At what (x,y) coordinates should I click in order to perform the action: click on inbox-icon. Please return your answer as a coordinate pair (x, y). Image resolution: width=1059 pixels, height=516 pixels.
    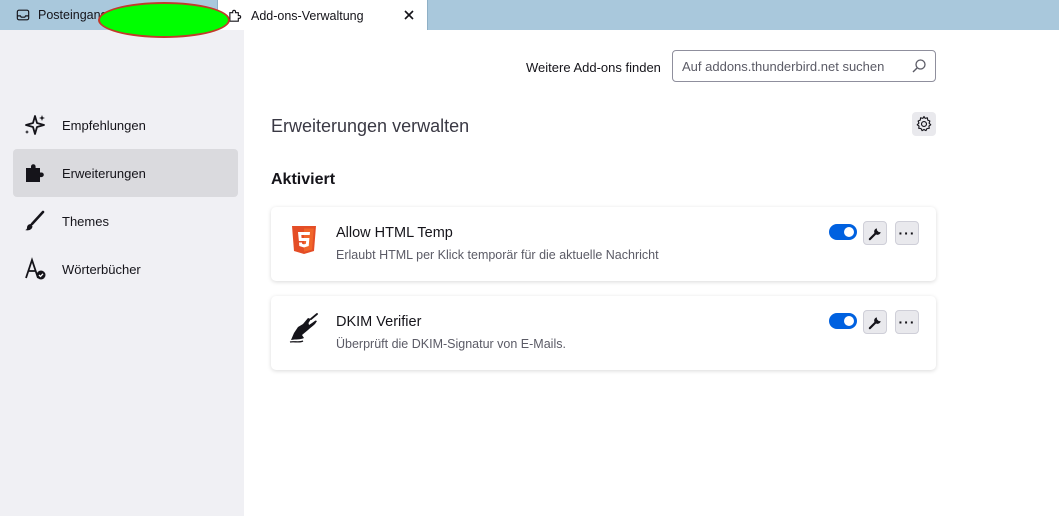
    Looking at the image, I should click on (23, 15).